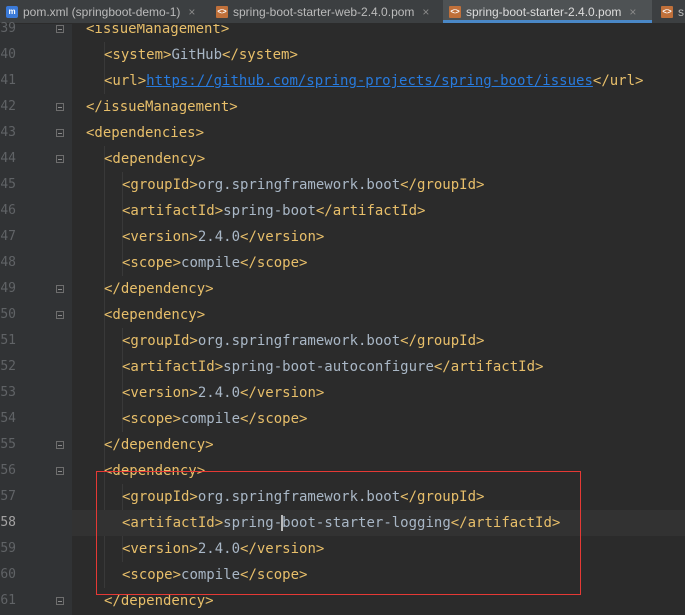 The height and width of the screenshot is (615, 685). What do you see at coordinates (681, 11) in the screenshot?
I see `tab-label: s` at bounding box center [681, 11].